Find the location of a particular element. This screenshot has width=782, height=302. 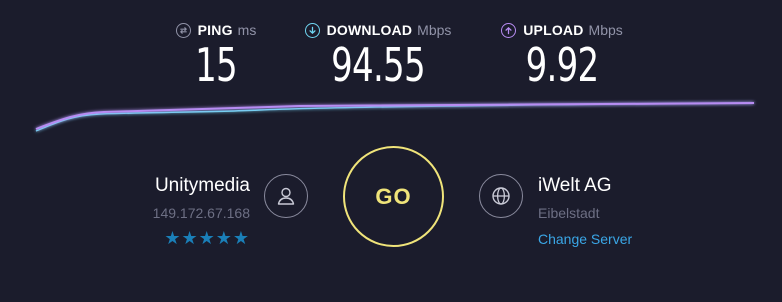

download-graph-line is located at coordinates (395, 117).